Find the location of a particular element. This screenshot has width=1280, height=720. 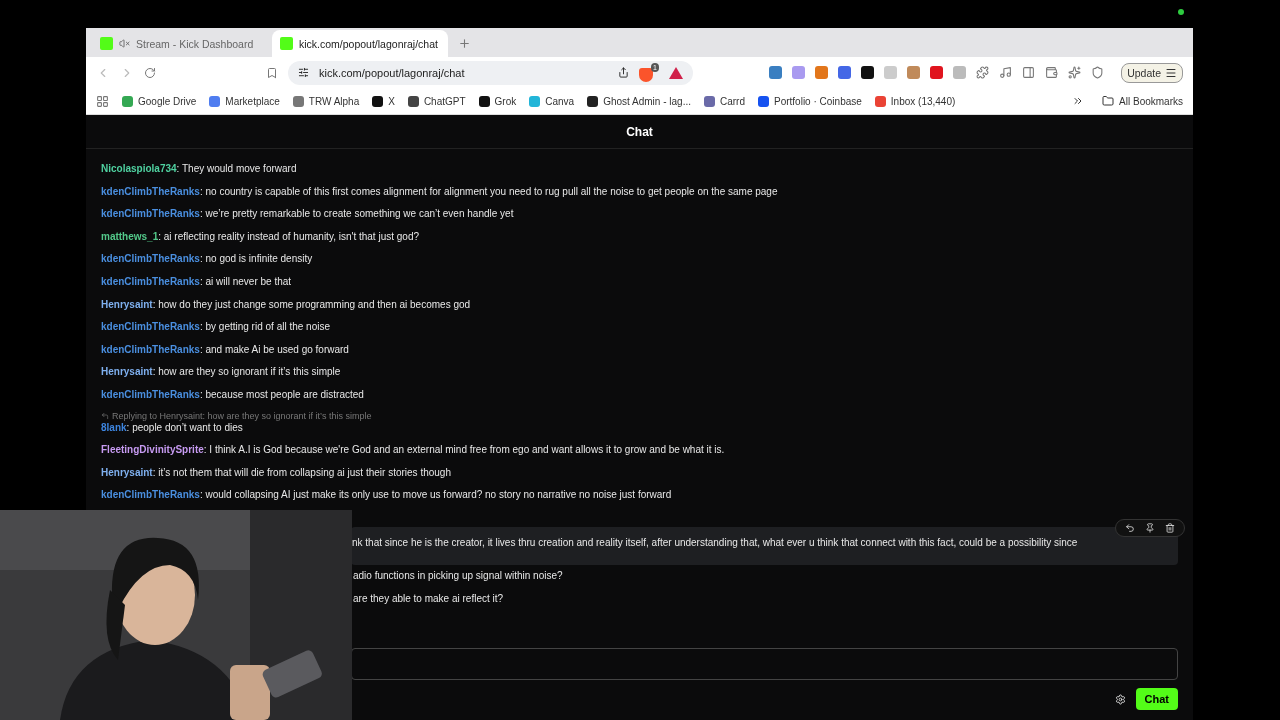

music-icon is located at coordinates (1005, 72).